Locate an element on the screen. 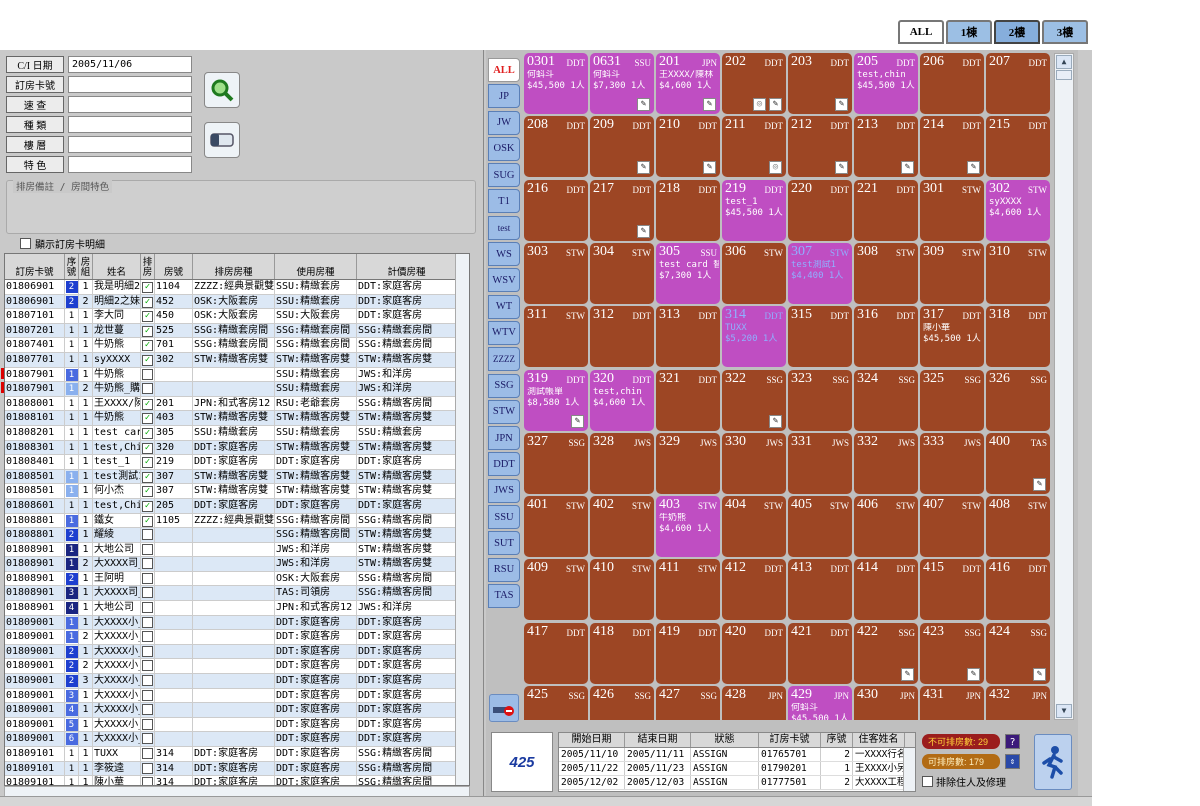 Image resolution: width=1200 pixels, height=806 pixels. table-row: 0180900112大XXXX小_2 DDT:家庭客房DDT:家庭客房 is located at coordinates (237, 637).